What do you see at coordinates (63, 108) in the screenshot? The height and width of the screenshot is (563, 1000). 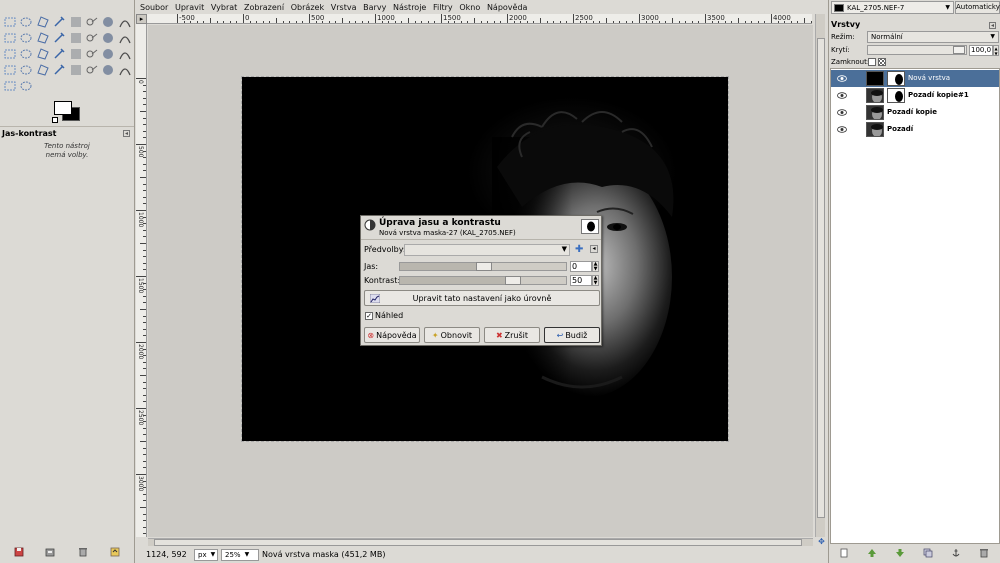 I see `foreground-color-swatch` at bounding box center [63, 108].